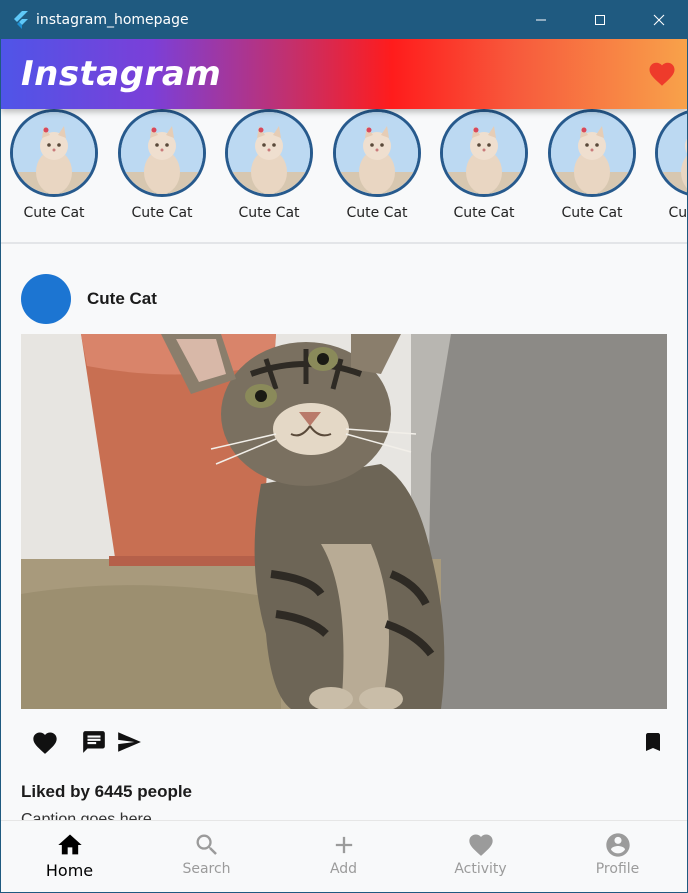 The height and width of the screenshot is (893, 688). Describe the element at coordinates (206, 844) in the screenshot. I see `search-icon` at that location.